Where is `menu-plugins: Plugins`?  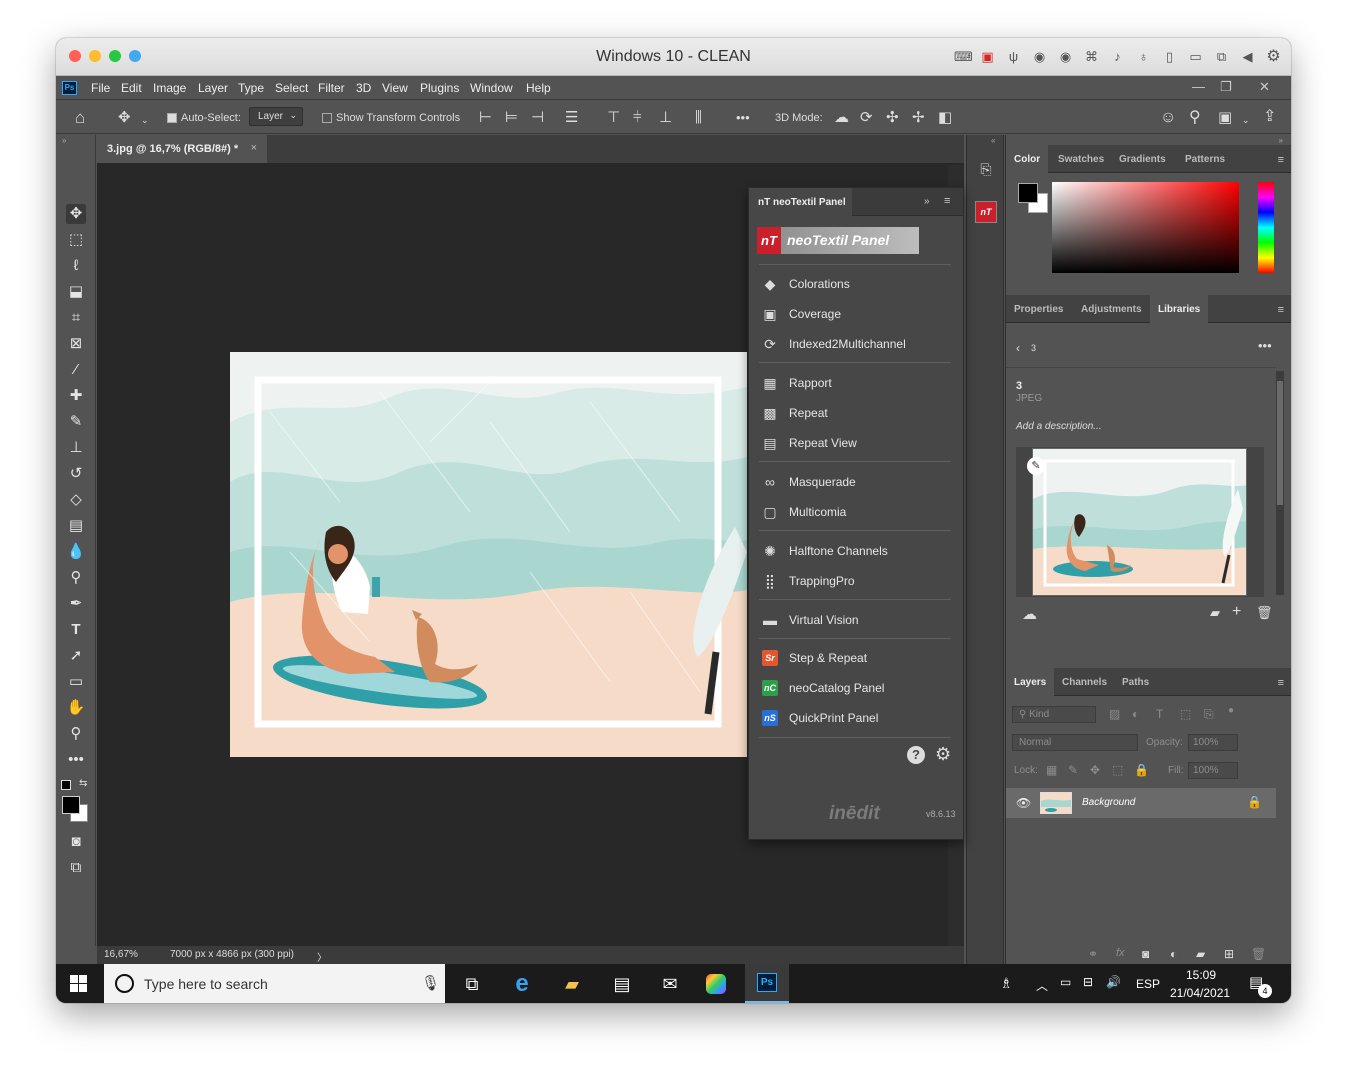
menu-plugins: Plugins is located at coordinates (439, 88).